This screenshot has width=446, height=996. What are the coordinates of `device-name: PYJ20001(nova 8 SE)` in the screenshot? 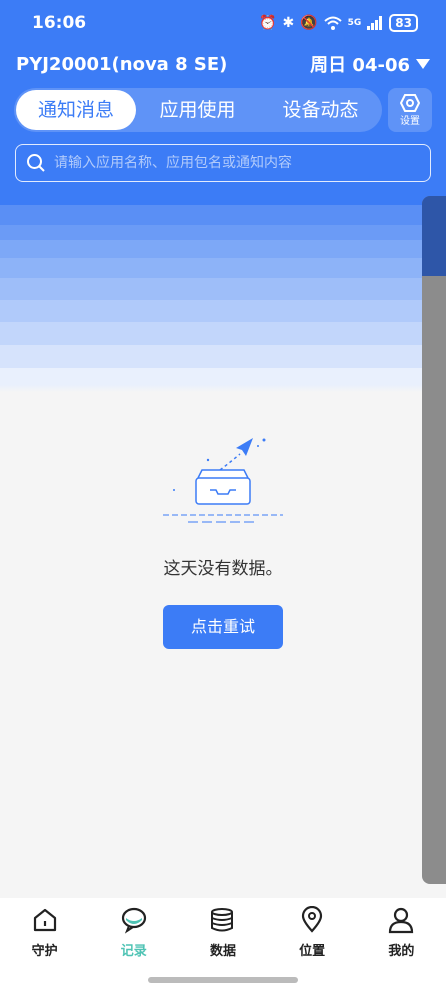 It's located at (122, 64).